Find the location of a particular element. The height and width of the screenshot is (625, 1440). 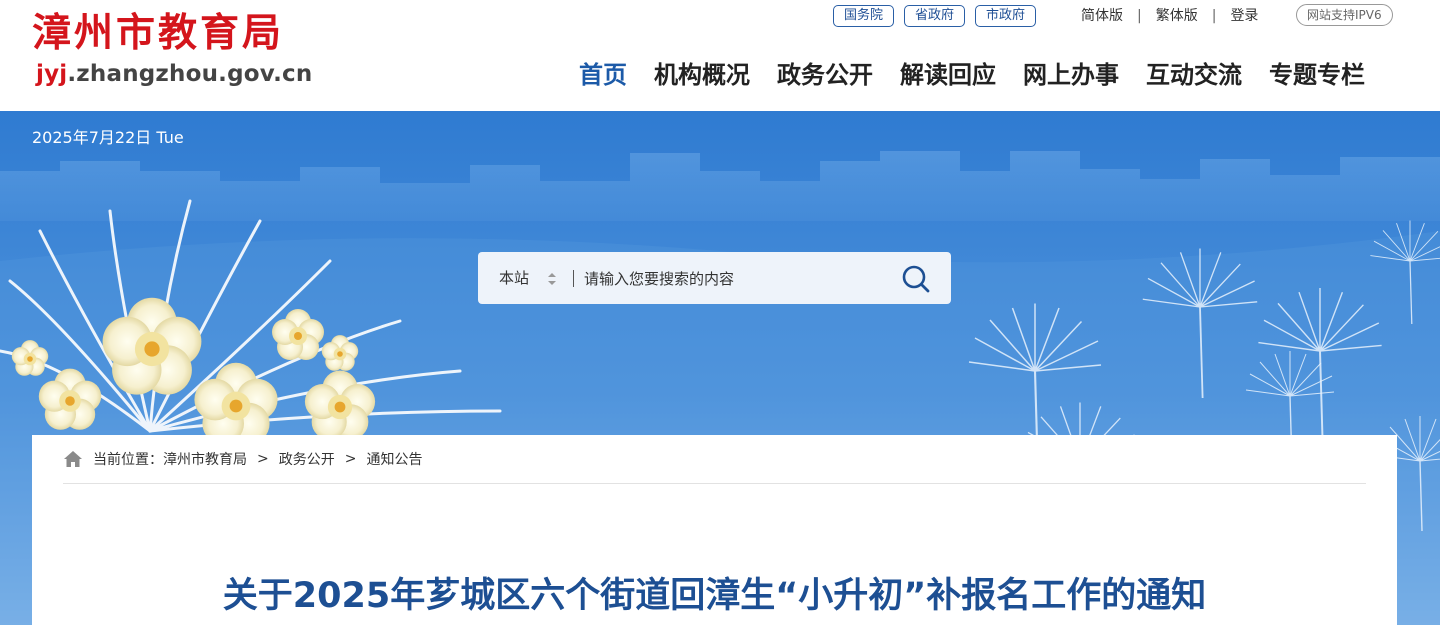

breadcrumb: 当前位置： 漳州市教育局 > 政务公开 > 通知公告 is located at coordinates (242, 459).